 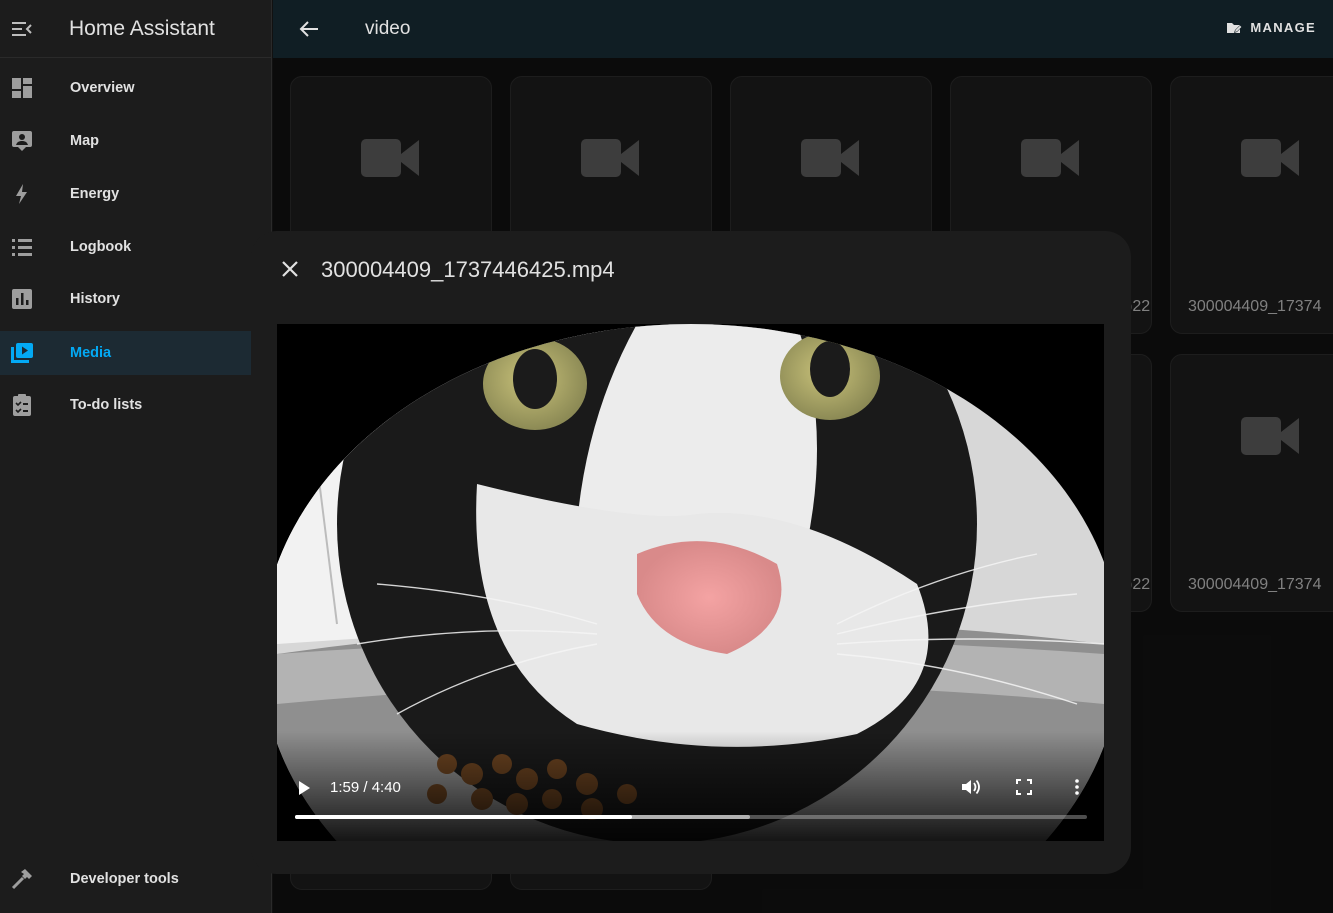 I want to click on play-icon, so click(x=304, y=788).